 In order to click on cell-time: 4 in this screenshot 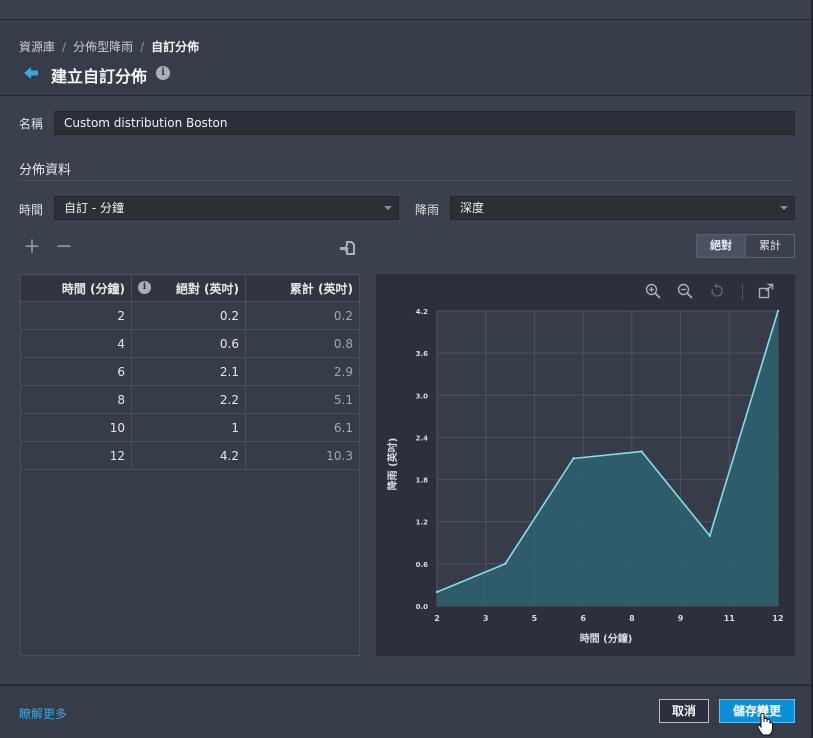, I will do `click(76, 343)`.